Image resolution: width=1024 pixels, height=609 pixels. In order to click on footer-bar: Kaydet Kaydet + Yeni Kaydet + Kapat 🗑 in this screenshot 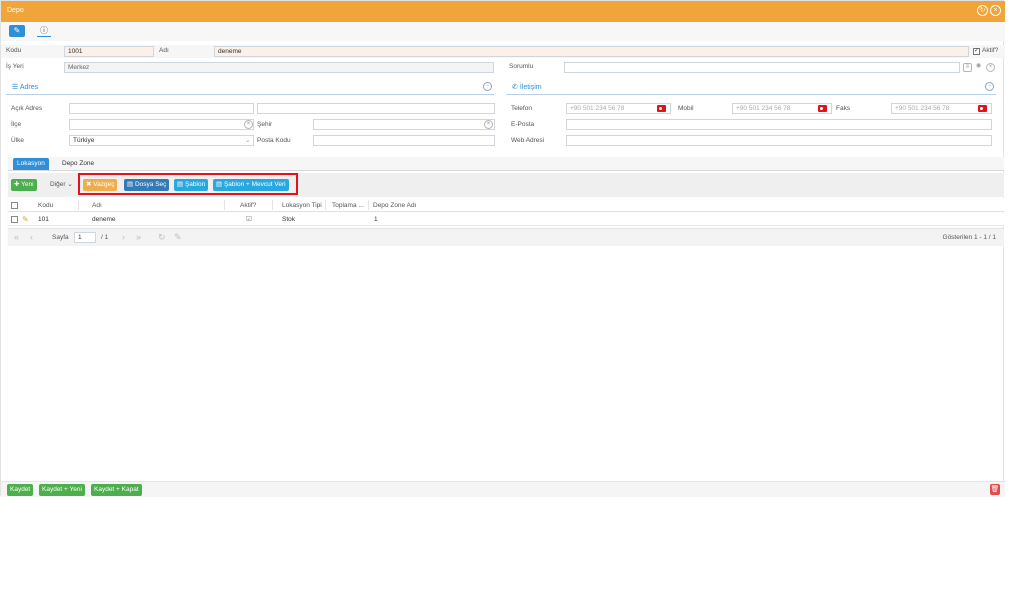, I will do `click(503, 489)`.